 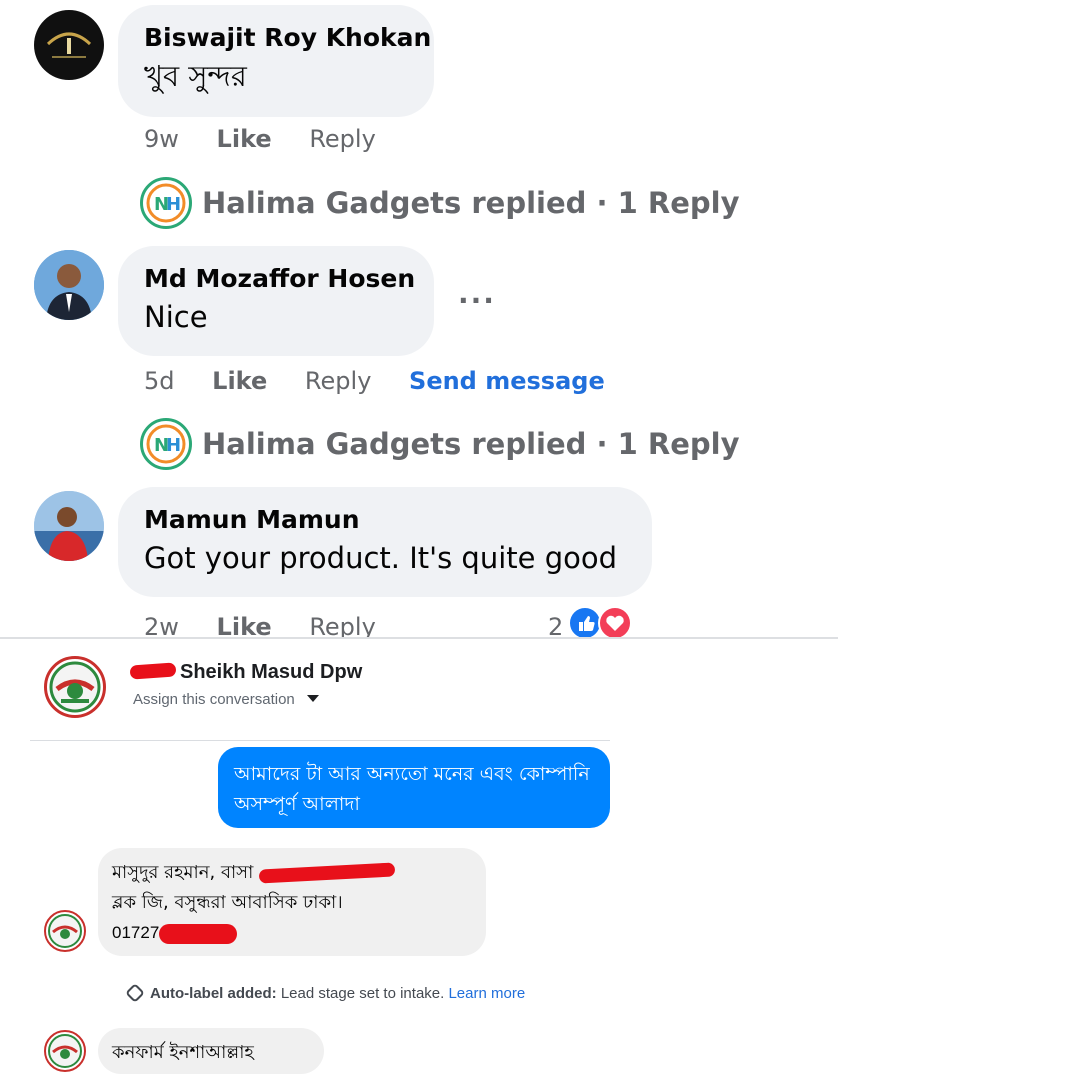 I want to click on address-line: মাসুদুর রহমান, বাসা, so click(x=292, y=873).